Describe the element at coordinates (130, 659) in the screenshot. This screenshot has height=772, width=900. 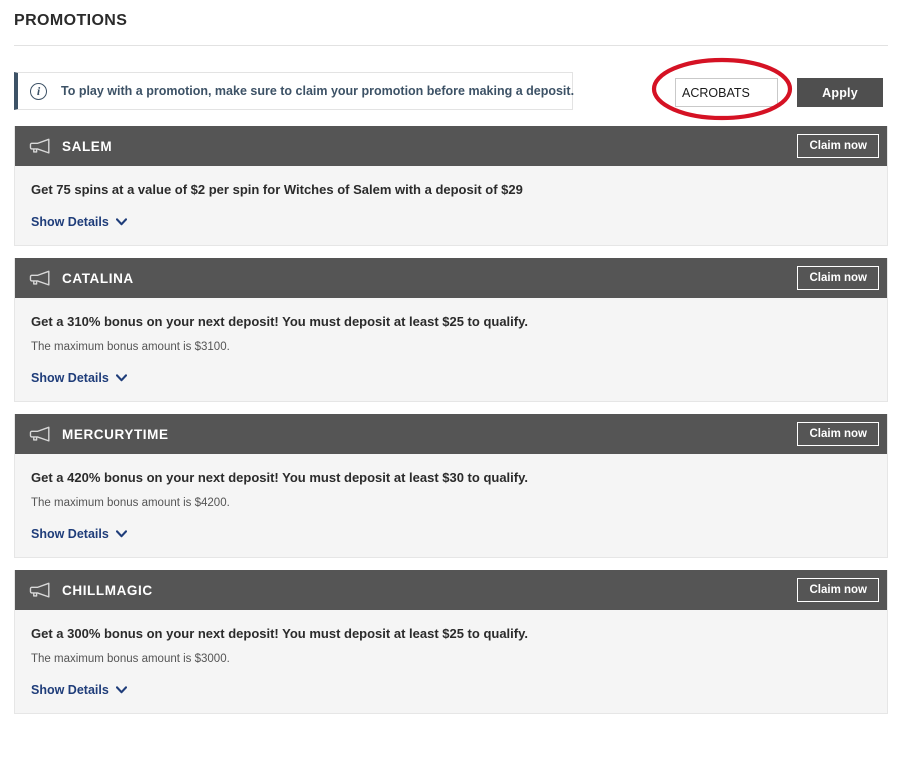
I see `promo-subline: The maximum bonus amount is $3000.` at that location.